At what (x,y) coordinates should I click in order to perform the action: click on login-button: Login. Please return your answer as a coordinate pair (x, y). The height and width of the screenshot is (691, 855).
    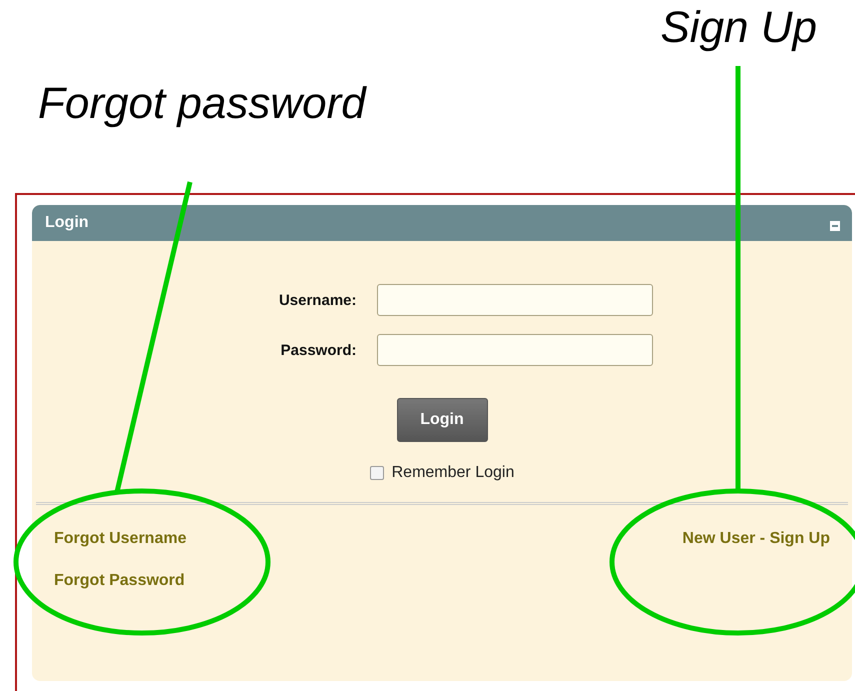
    Looking at the image, I should click on (442, 420).